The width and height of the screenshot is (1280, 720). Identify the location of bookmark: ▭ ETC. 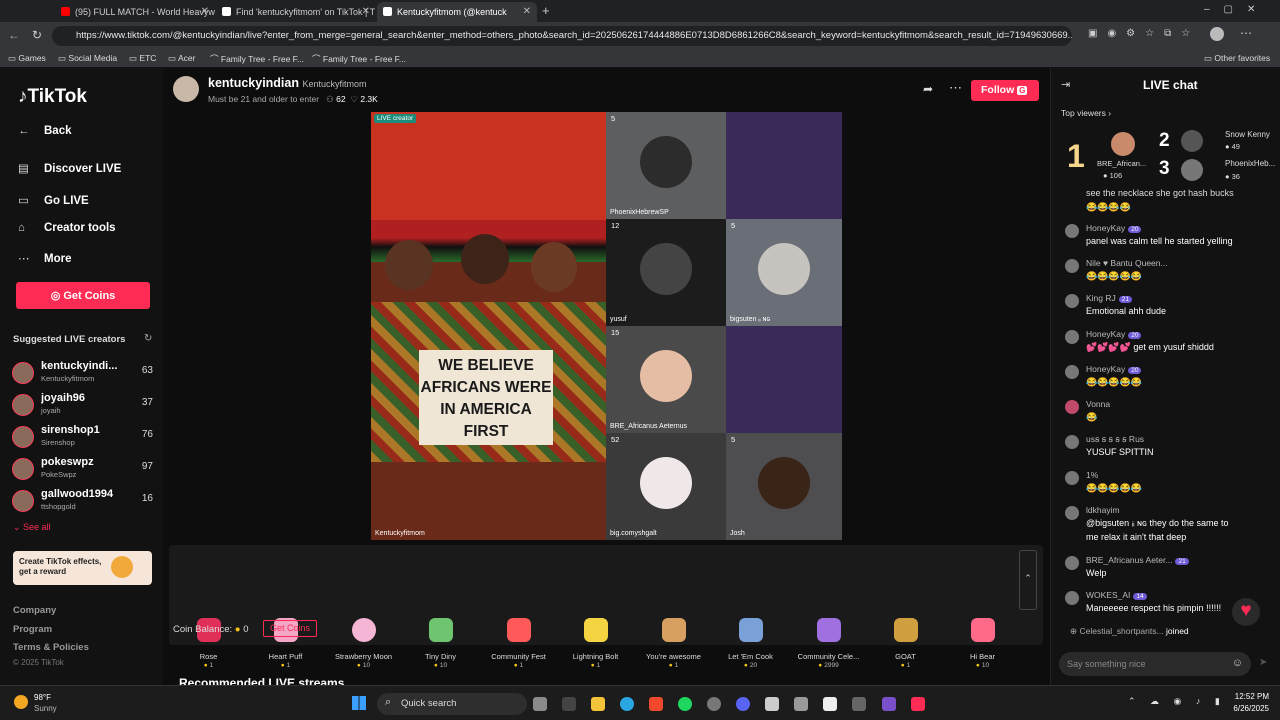
(142, 58).